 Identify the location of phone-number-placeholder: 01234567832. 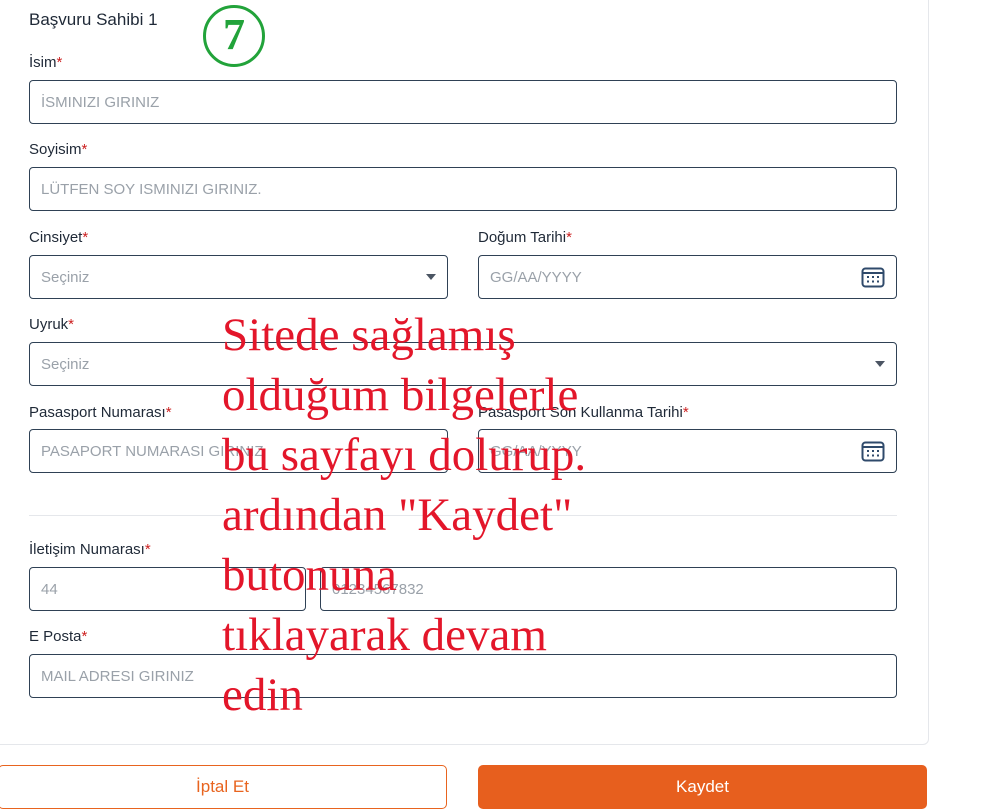
(378, 589).